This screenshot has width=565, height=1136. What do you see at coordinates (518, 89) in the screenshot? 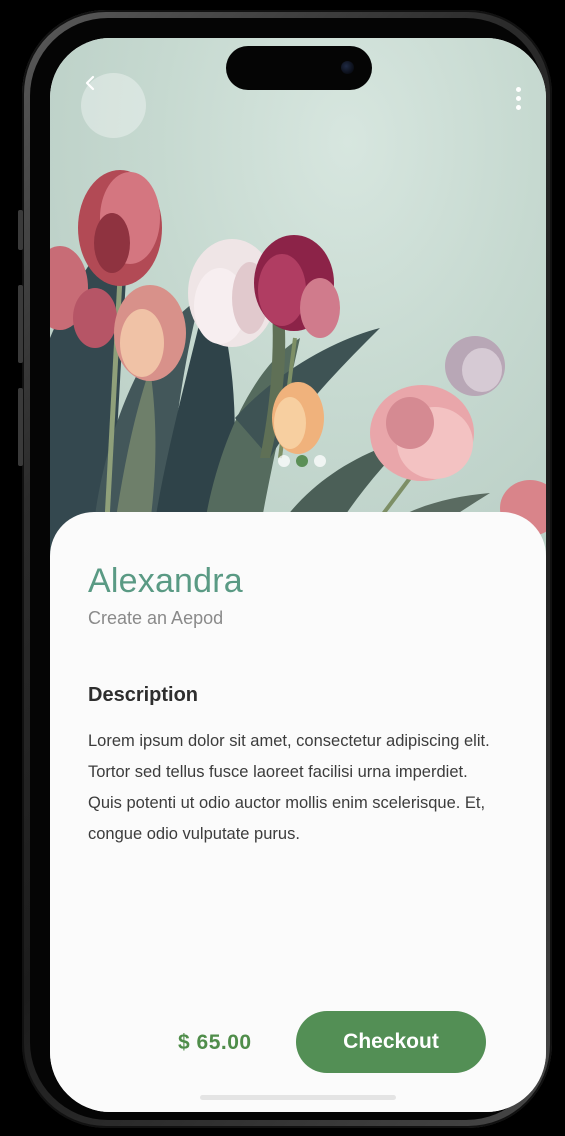
I see `more-vertical-icon` at bounding box center [518, 89].